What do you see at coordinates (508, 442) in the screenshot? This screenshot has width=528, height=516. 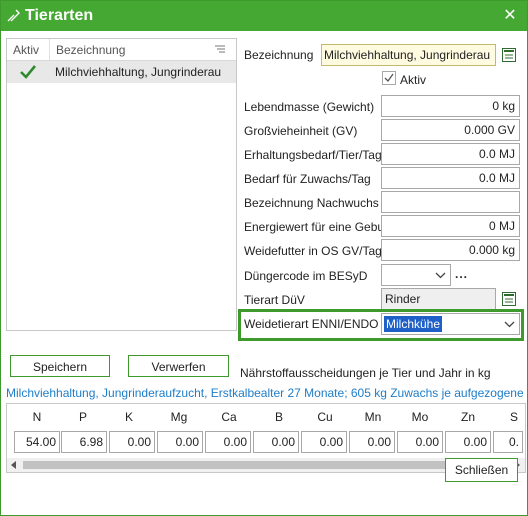 I see `value-cell-s: 0.` at bounding box center [508, 442].